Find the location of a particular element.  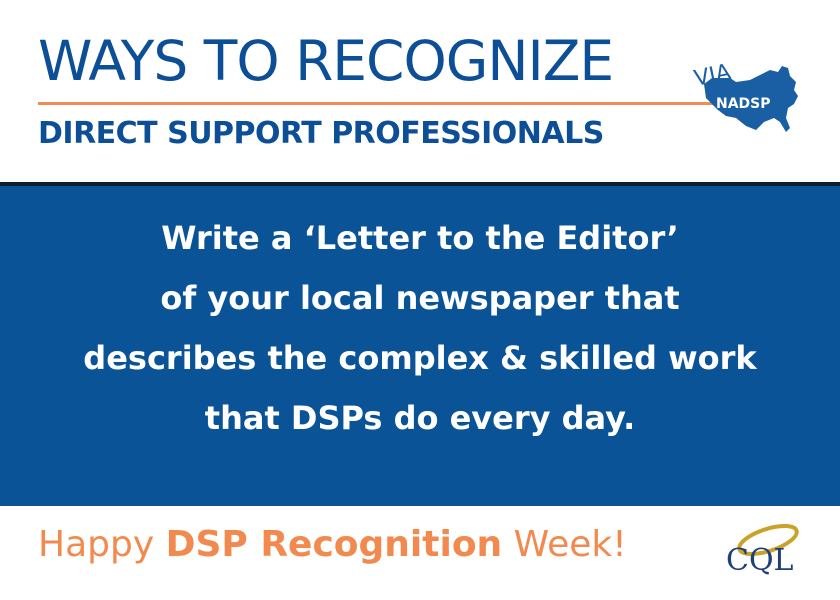

via-nadsp-logo: VIA NADSP is located at coordinates (745, 96).